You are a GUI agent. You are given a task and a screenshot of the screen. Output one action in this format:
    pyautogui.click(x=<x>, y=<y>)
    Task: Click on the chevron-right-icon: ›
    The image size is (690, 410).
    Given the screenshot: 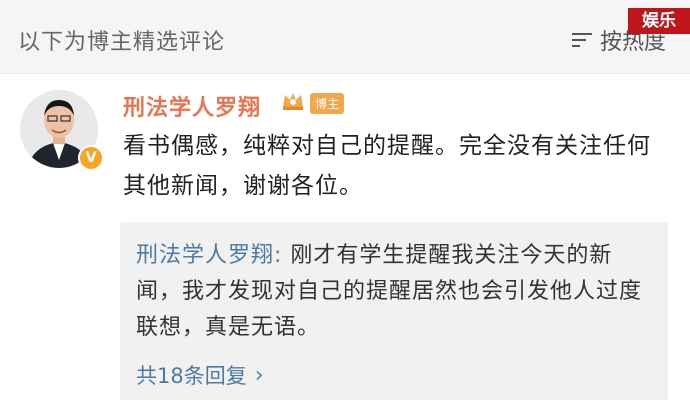 What is the action you would take?
    pyautogui.click(x=259, y=375)
    